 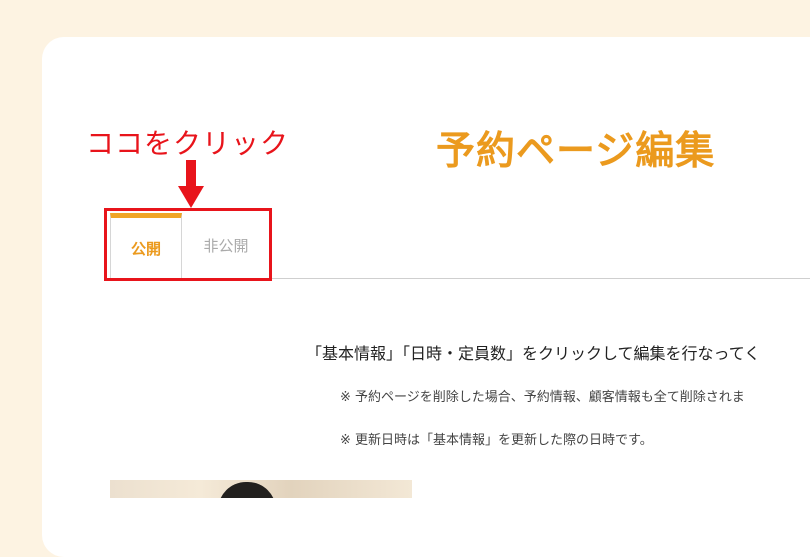 What do you see at coordinates (533, 353) in the screenshot?
I see `instruction-text: 「基本情報」「日時・定員数」をクリックして編集を行なってく` at bounding box center [533, 353].